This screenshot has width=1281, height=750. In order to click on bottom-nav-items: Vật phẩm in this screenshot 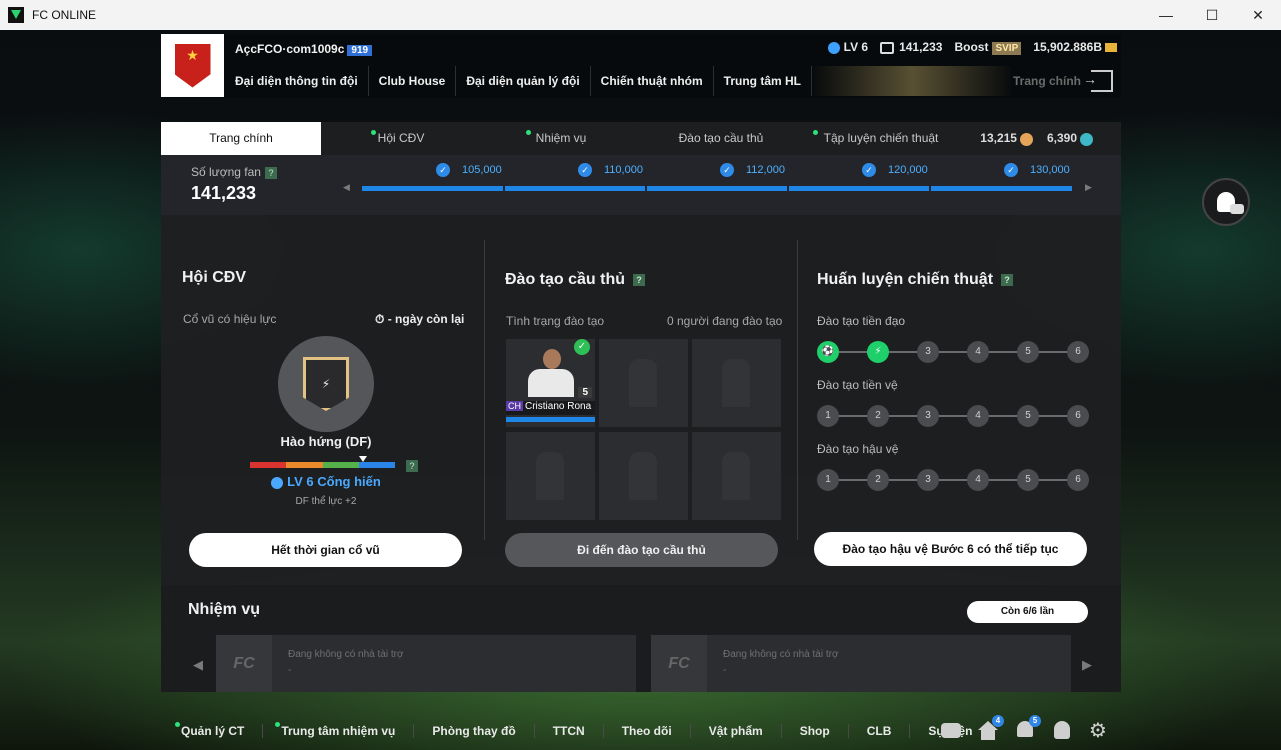, I will do `click(736, 731)`.